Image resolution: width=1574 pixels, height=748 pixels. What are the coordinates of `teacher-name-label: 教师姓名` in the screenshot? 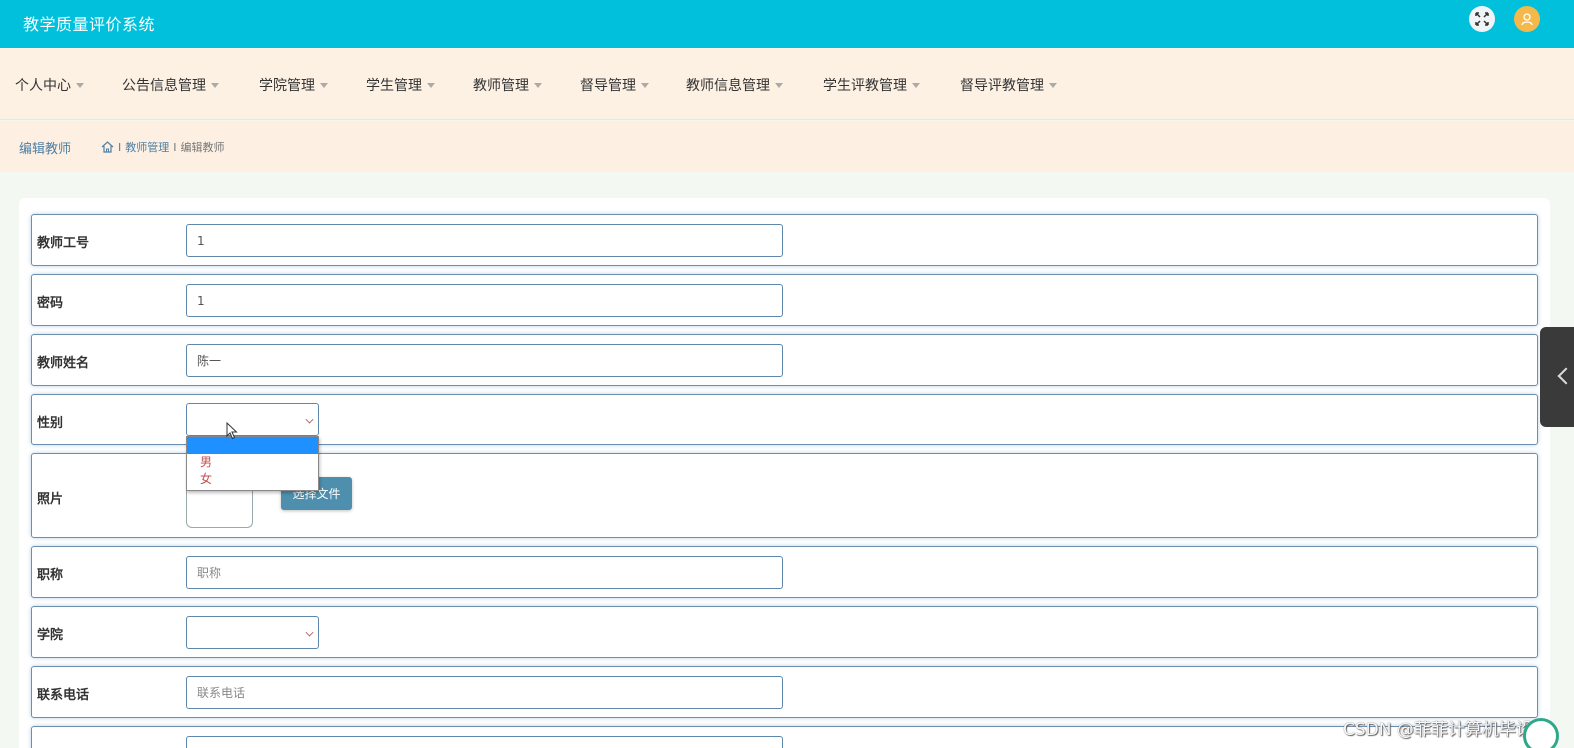 It's located at (63, 363).